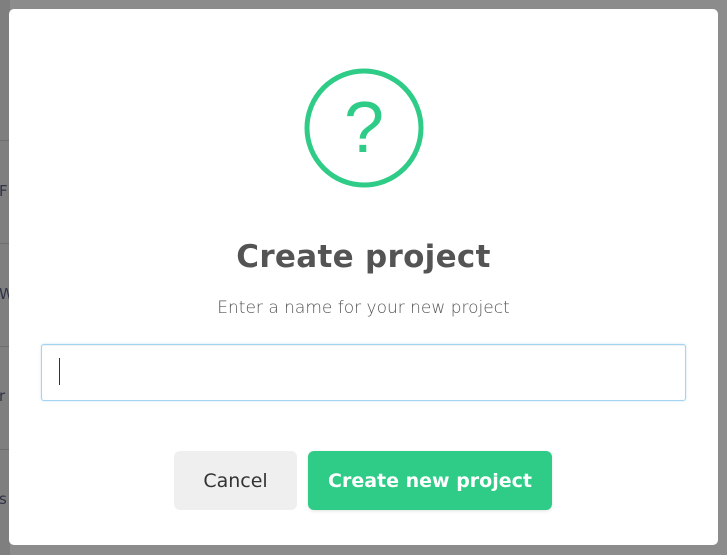  I want to click on question-mark-glyph: ?, so click(364, 128).